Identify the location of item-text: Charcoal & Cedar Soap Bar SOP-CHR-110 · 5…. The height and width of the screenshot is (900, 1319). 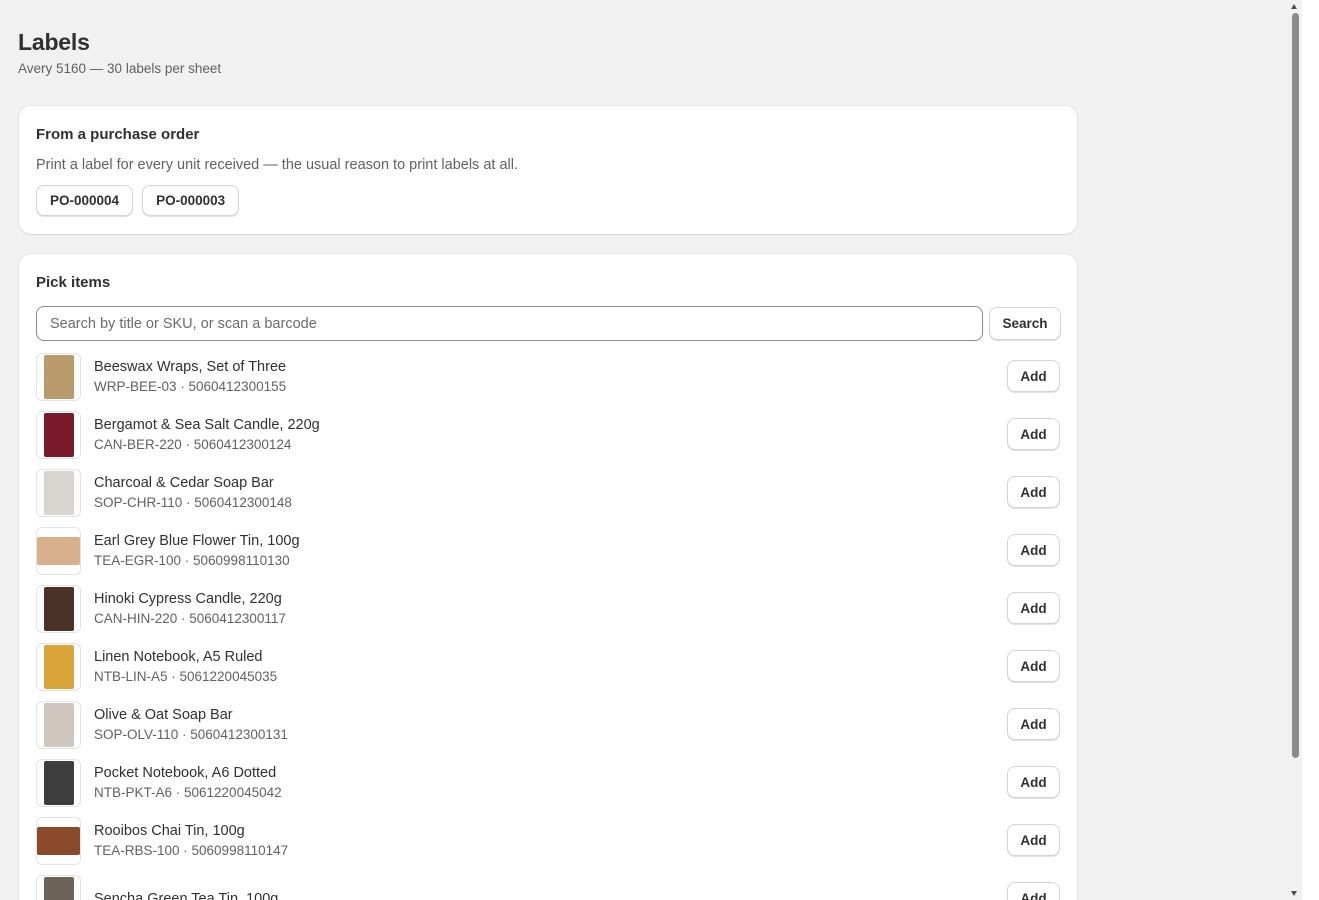
(193, 493).